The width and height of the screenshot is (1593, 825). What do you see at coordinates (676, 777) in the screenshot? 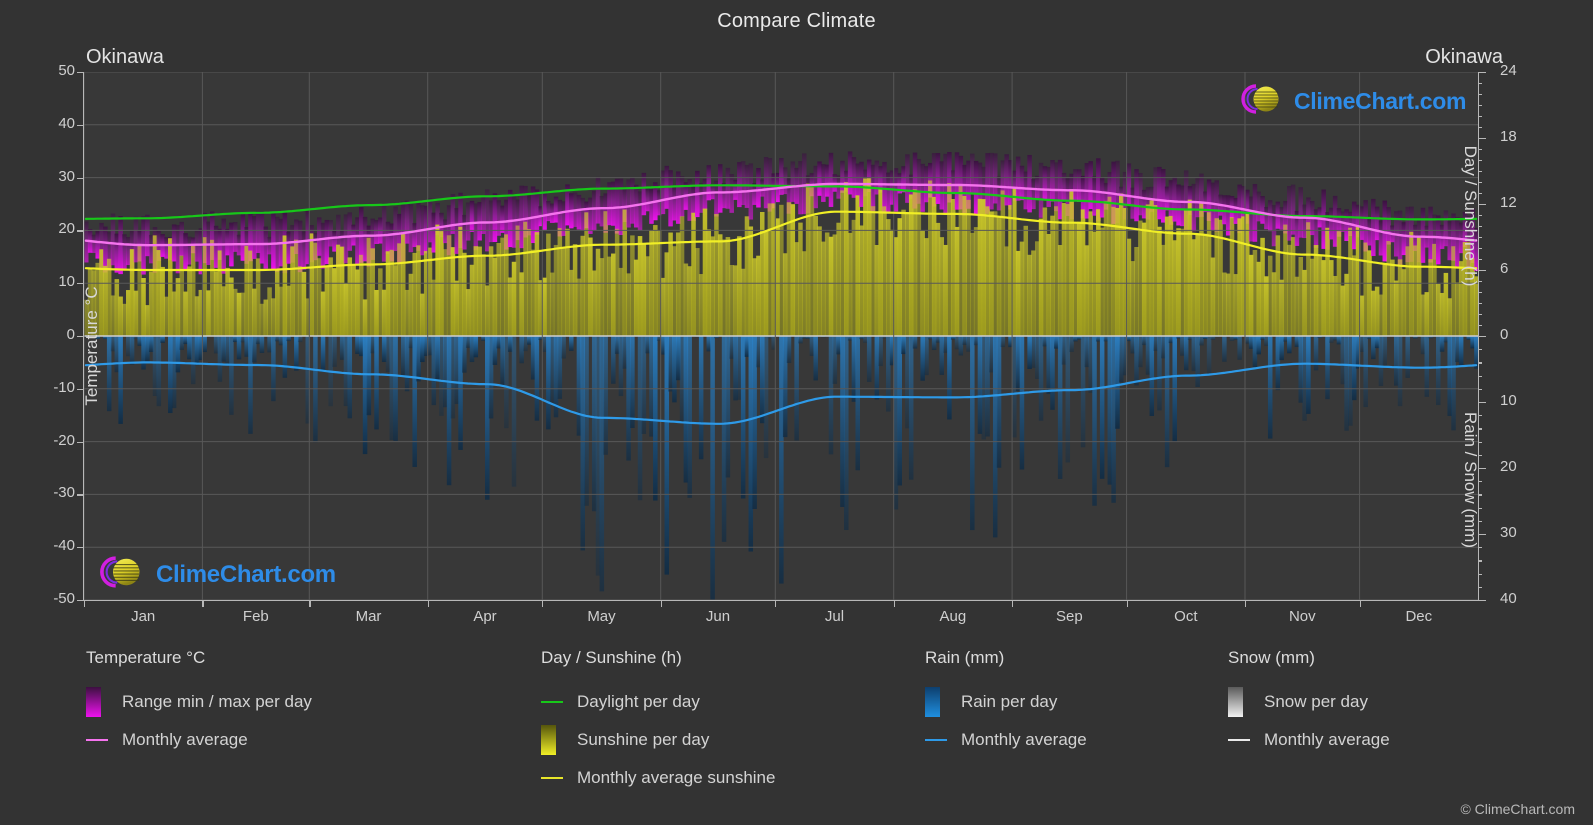
I see `legend-item-label: Monthly average sunshine` at bounding box center [676, 777].